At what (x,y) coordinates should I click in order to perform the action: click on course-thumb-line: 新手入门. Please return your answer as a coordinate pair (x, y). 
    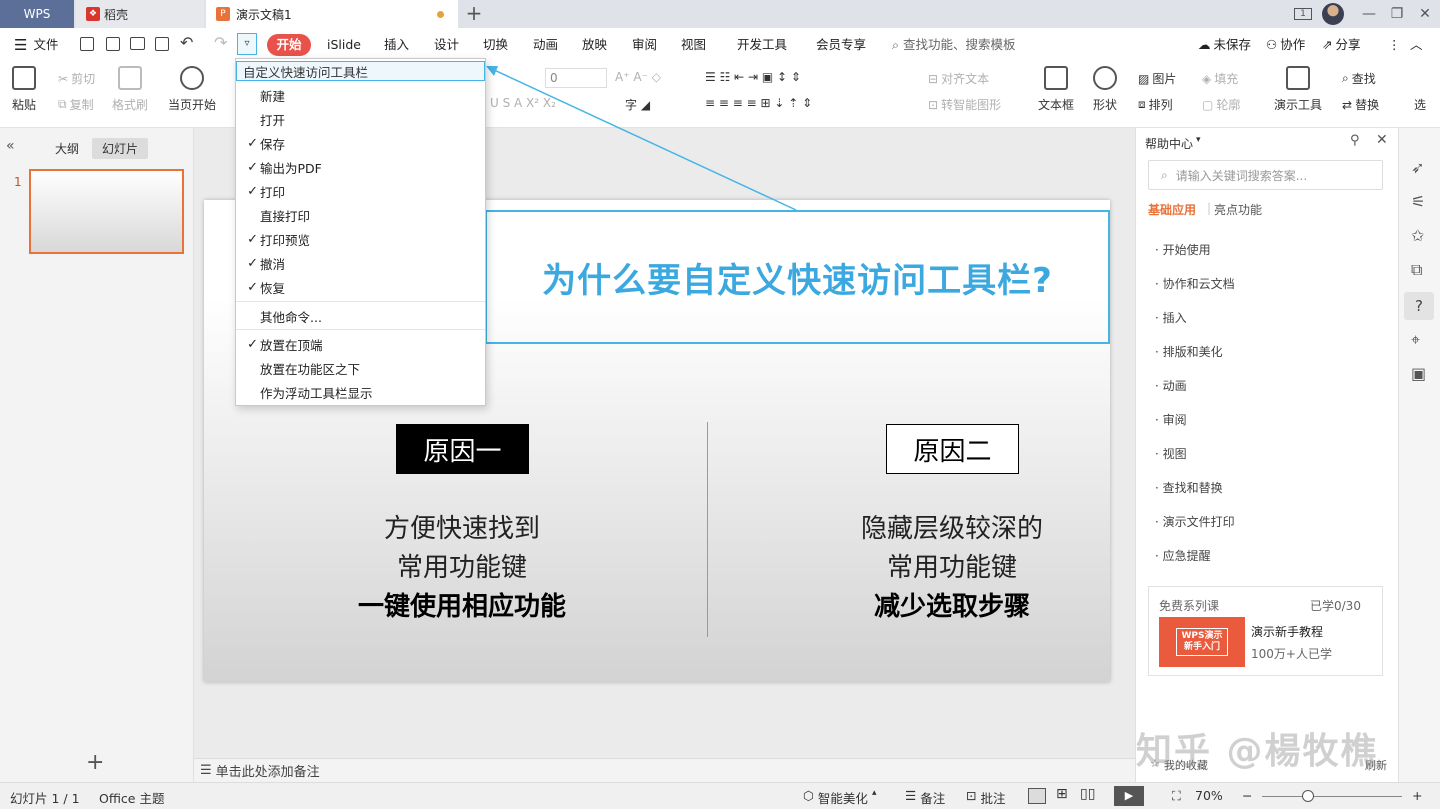
    Looking at the image, I should click on (1201, 647).